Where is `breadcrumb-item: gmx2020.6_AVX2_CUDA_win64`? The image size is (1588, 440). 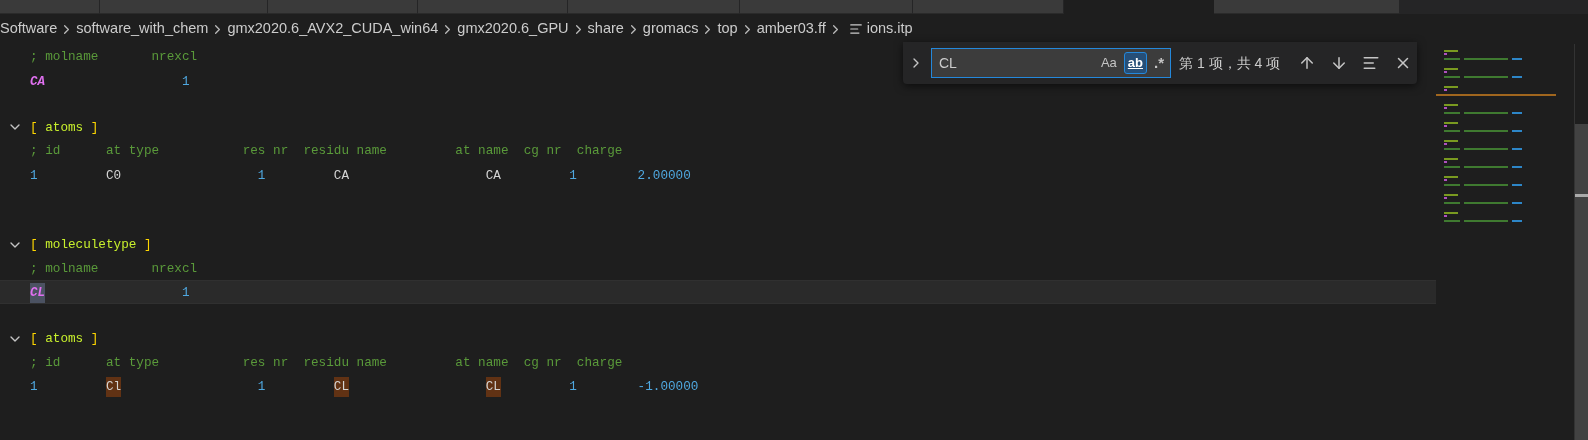 breadcrumb-item: gmx2020.6_AVX2_CUDA_win64 is located at coordinates (333, 29).